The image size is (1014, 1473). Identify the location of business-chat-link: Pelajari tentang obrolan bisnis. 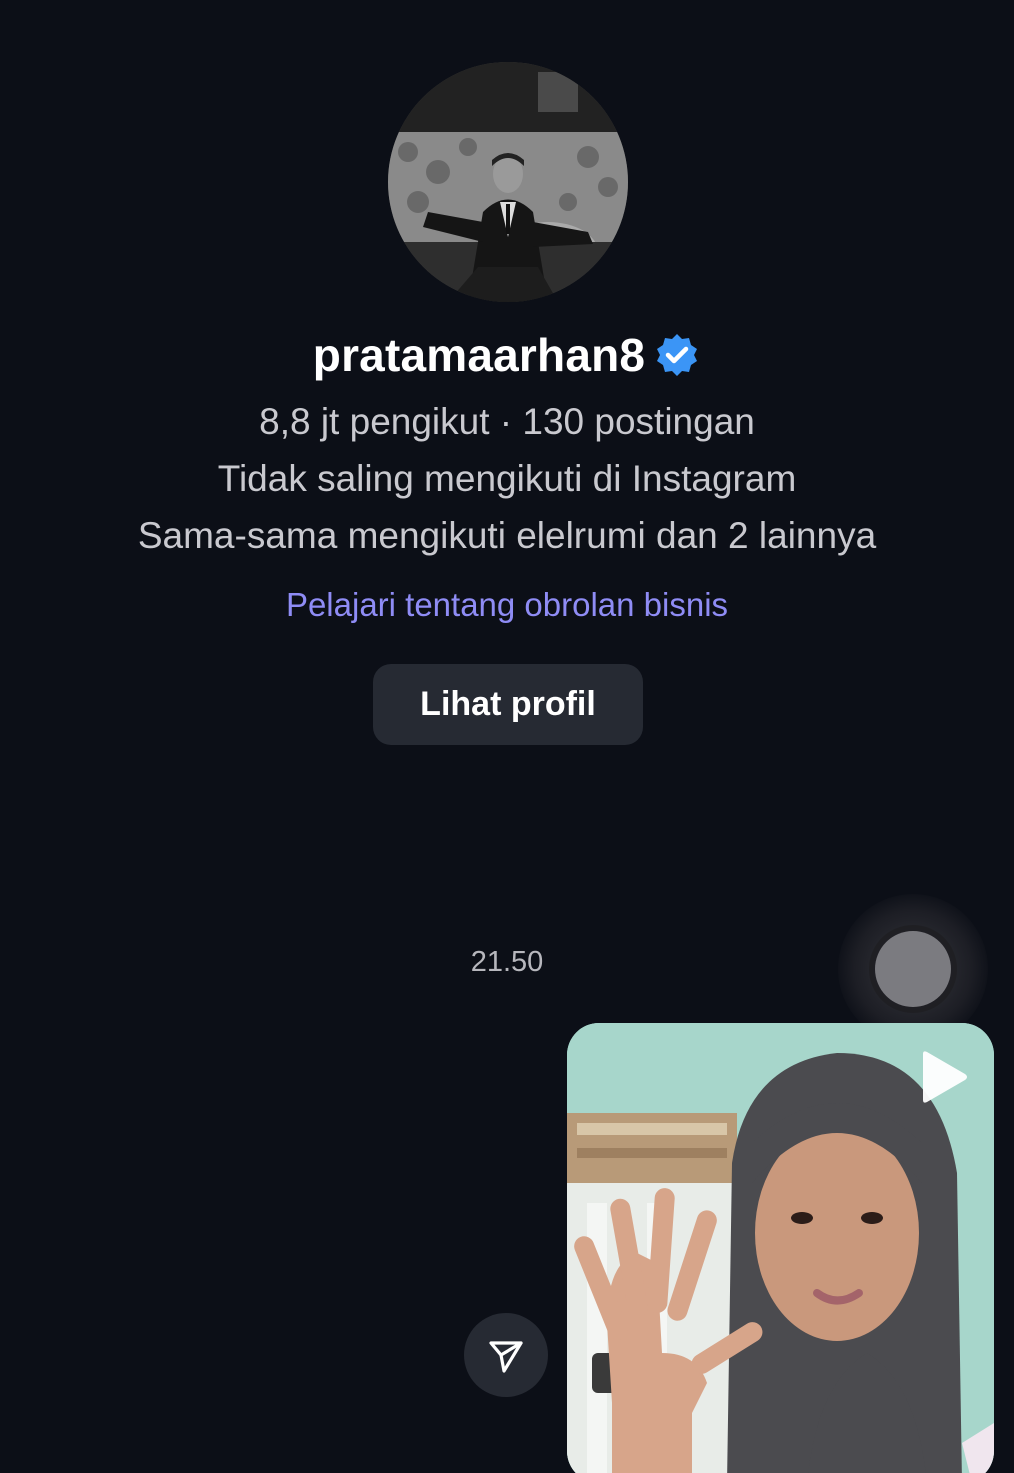
(507, 605).